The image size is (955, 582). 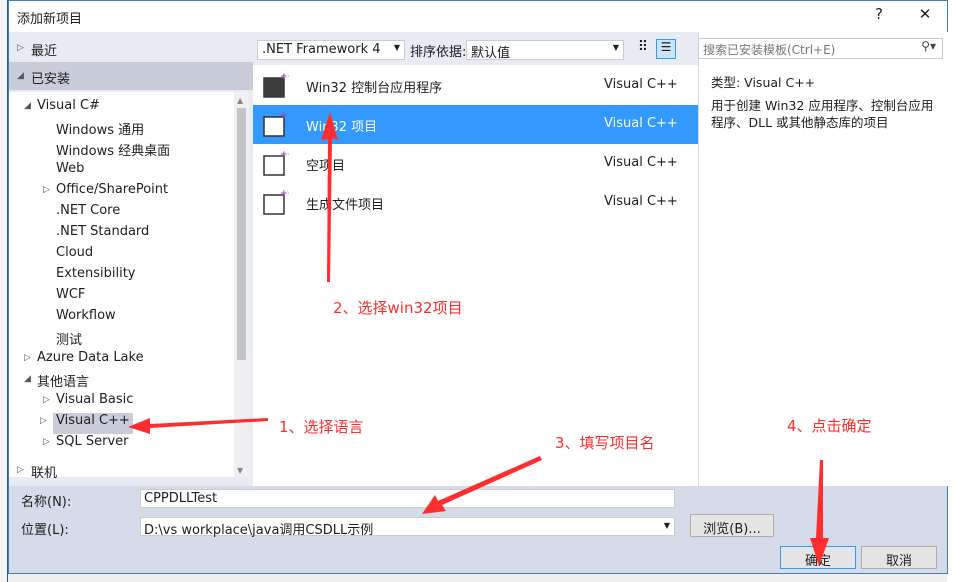 What do you see at coordinates (70, 168) in the screenshot?
I see `tree-item-label: Web` at bounding box center [70, 168].